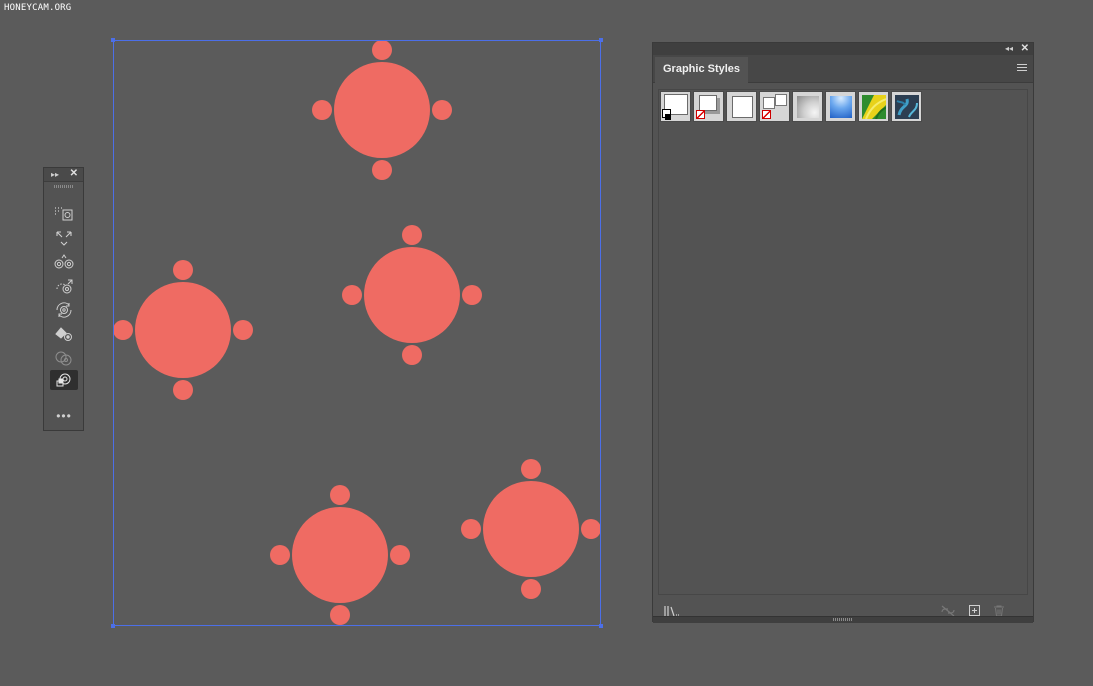  Describe the element at coordinates (64, 380) in the screenshot. I see `graphic-styles-tool-icon` at that location.